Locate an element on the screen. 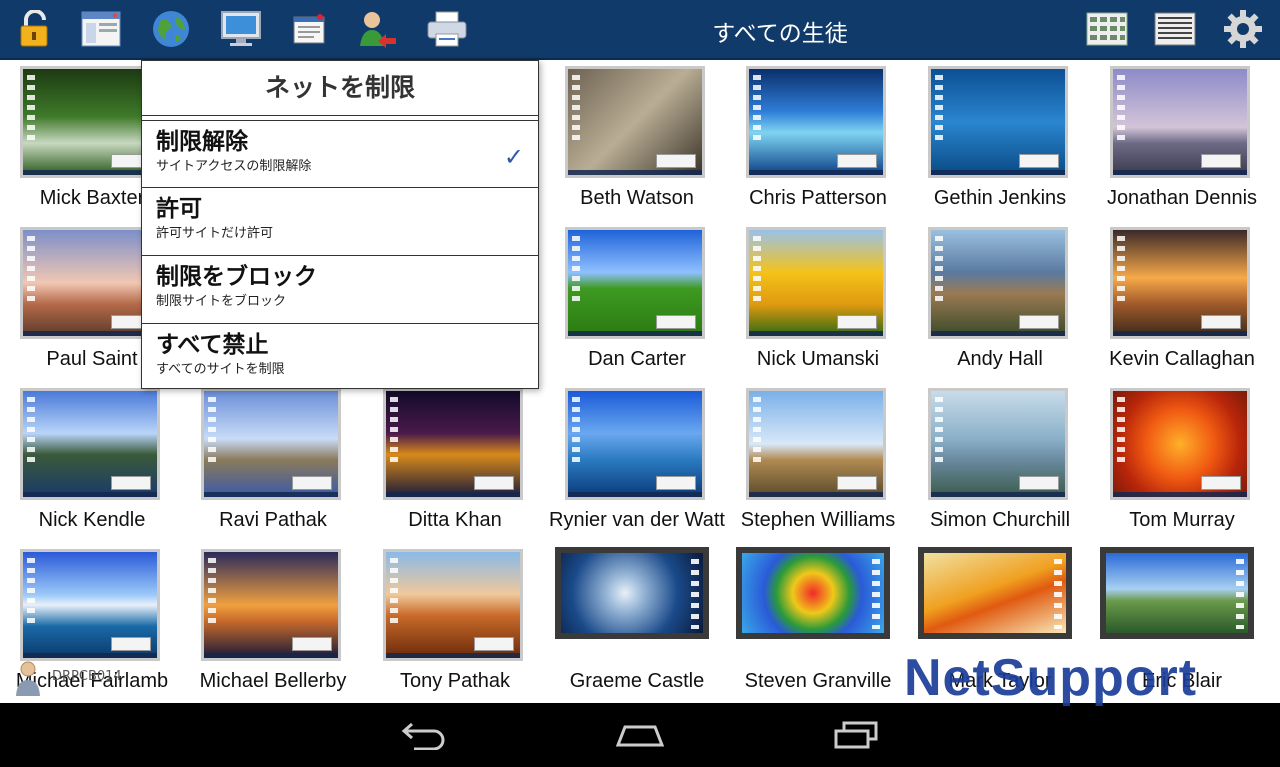  menu-item-desc: 制限サイトをブロック is located at coordinates (221, 301).